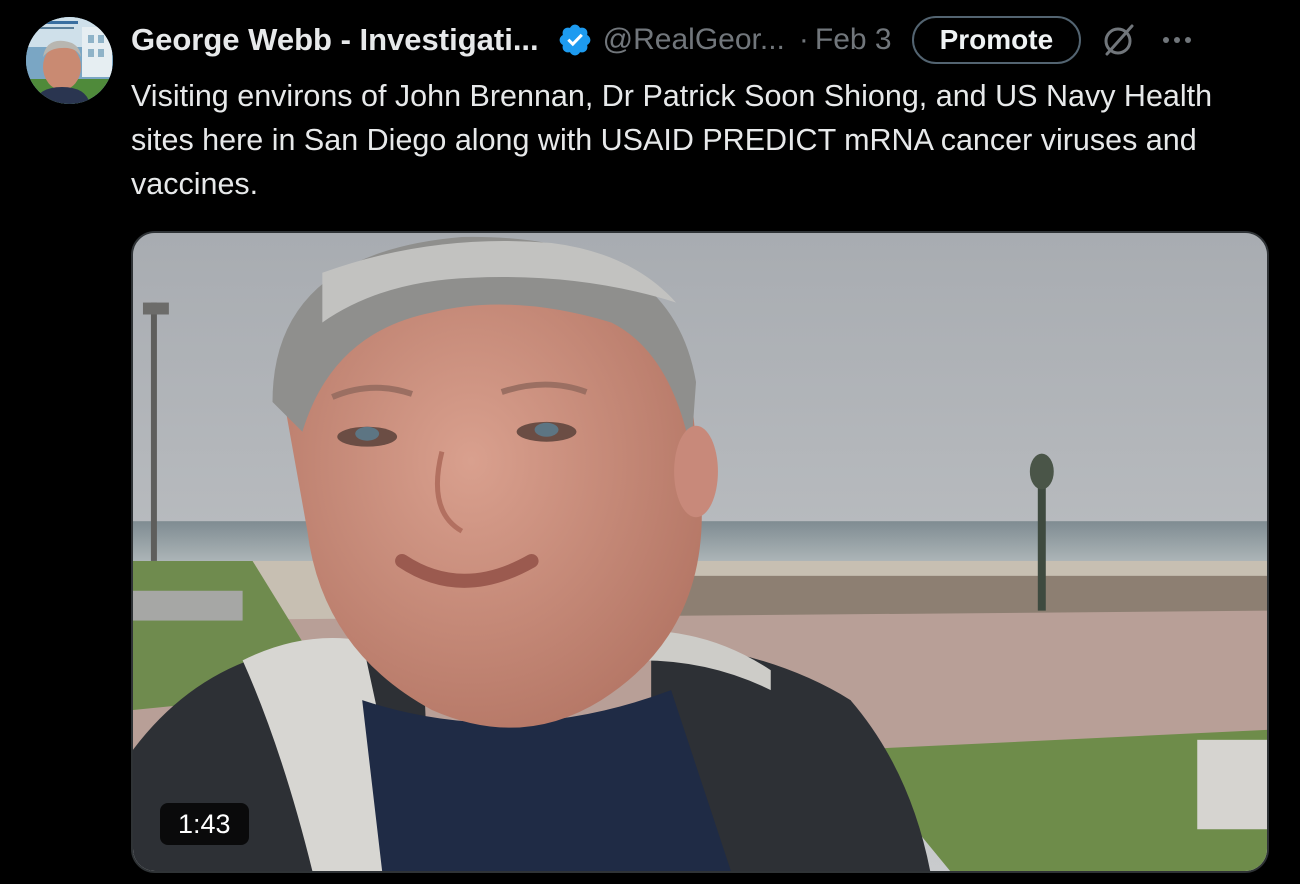 This screenshot has width=1300, height=884. Describe the element at coordinates (853, 40) in the screenshot. I see `tweet-date: Feb 3` at that location.